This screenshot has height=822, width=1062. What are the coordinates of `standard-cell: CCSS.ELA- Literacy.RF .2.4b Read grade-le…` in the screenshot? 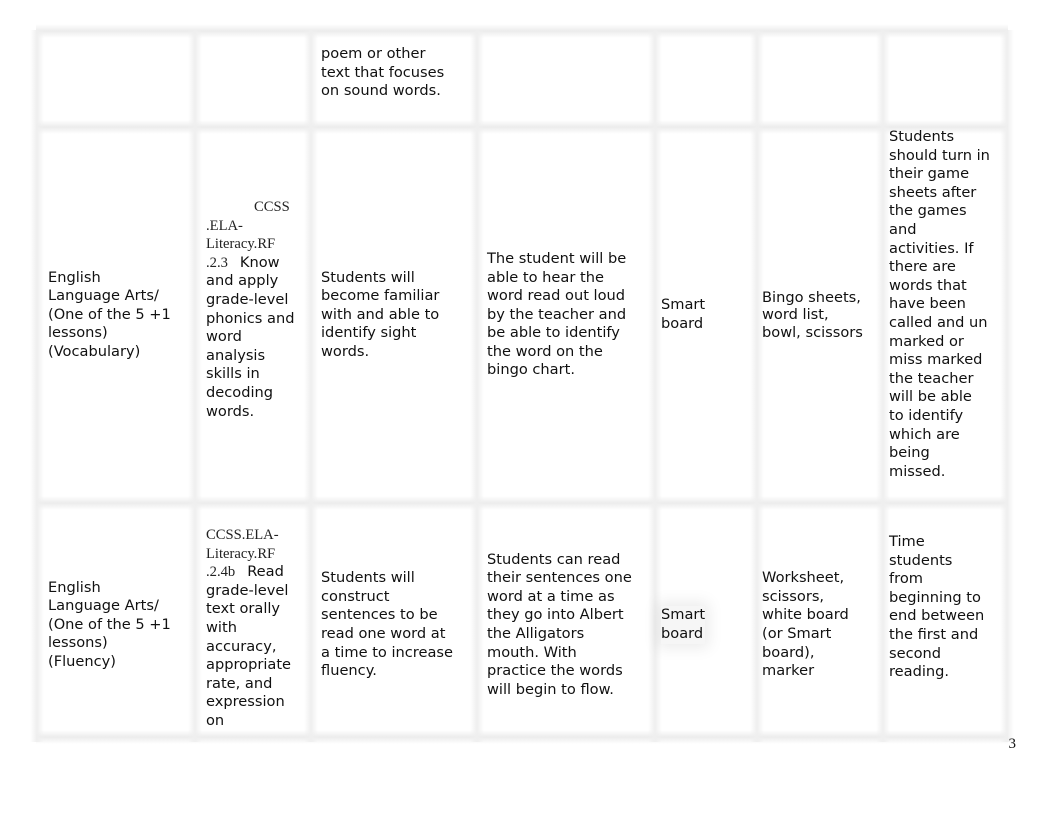 It's located at (261, 628).